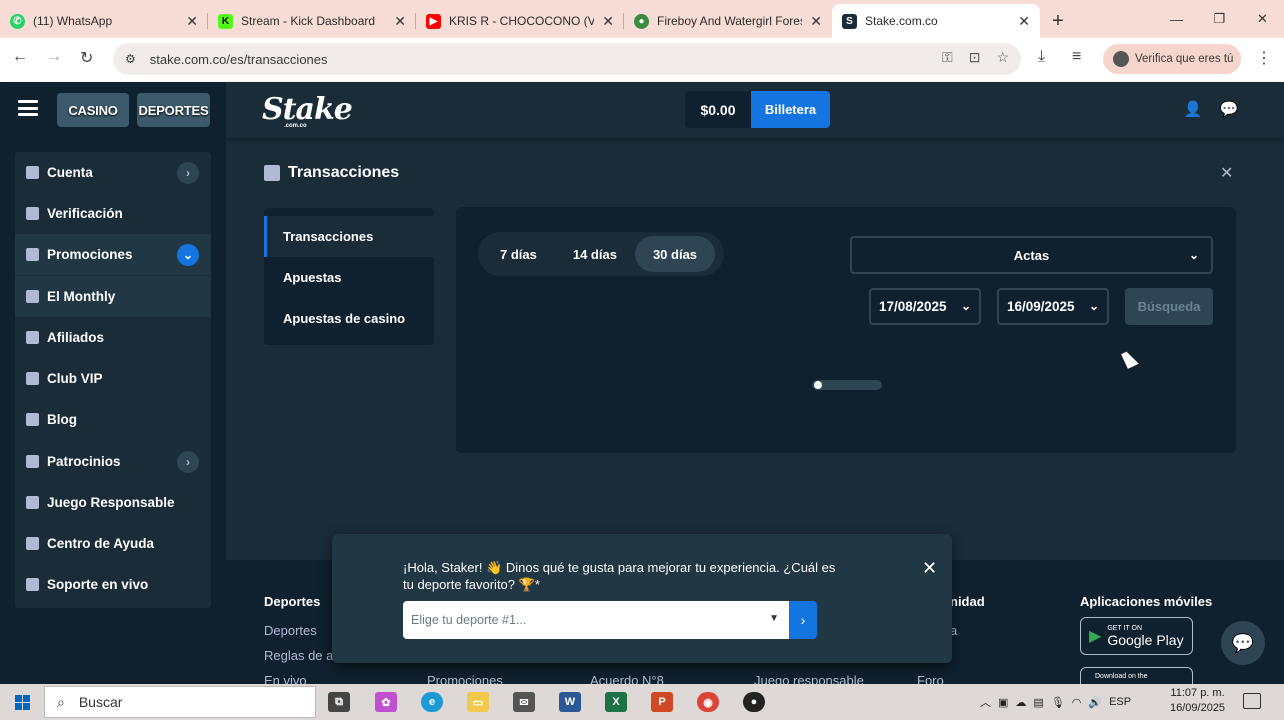 This screenshot has height=720, width=1284. Describe the element at coordinates (596, 620) in the screenshot. I see `sport-select: Elige tu deporte #1... ▼` at that location.